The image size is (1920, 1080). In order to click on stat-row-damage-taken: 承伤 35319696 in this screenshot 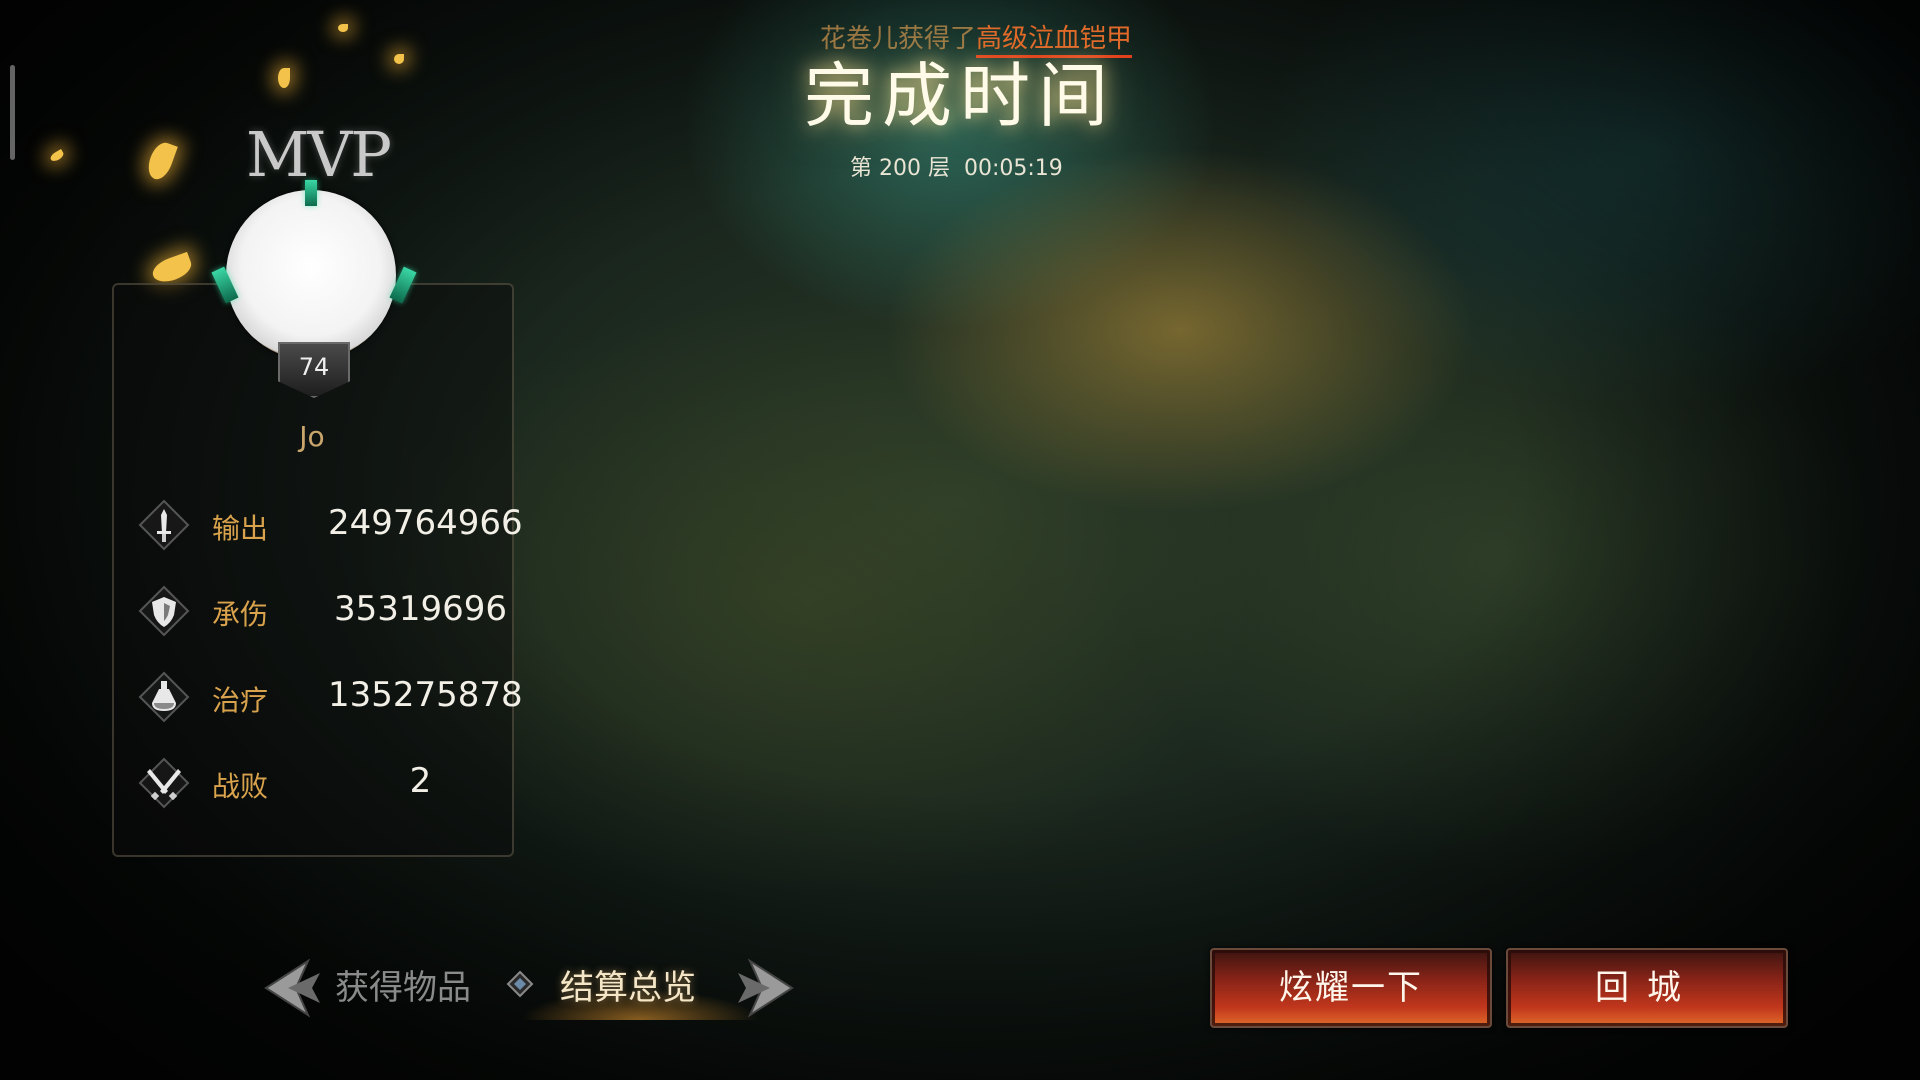, I will do `click(328, 613)`.